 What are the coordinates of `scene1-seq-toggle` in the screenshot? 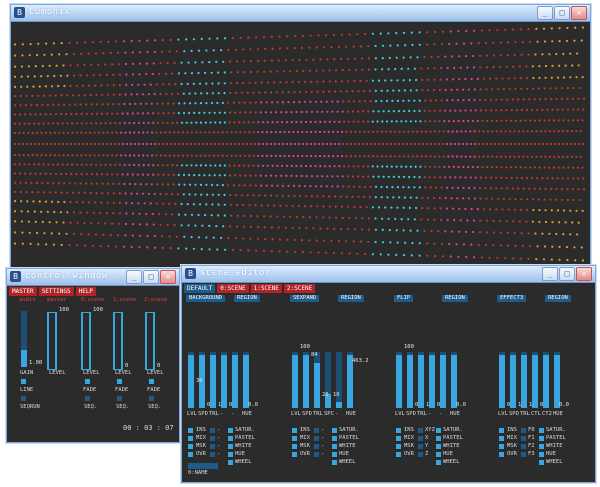 It's located at (119, 398).